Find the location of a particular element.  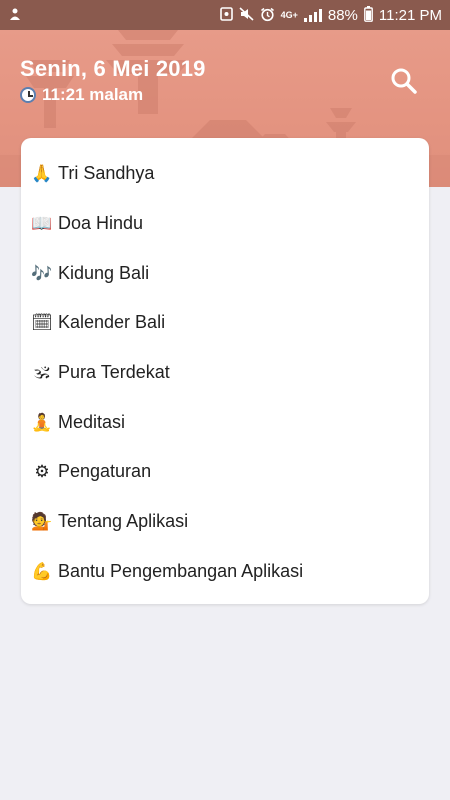

signal-icon is located at coordinates (312, 15).